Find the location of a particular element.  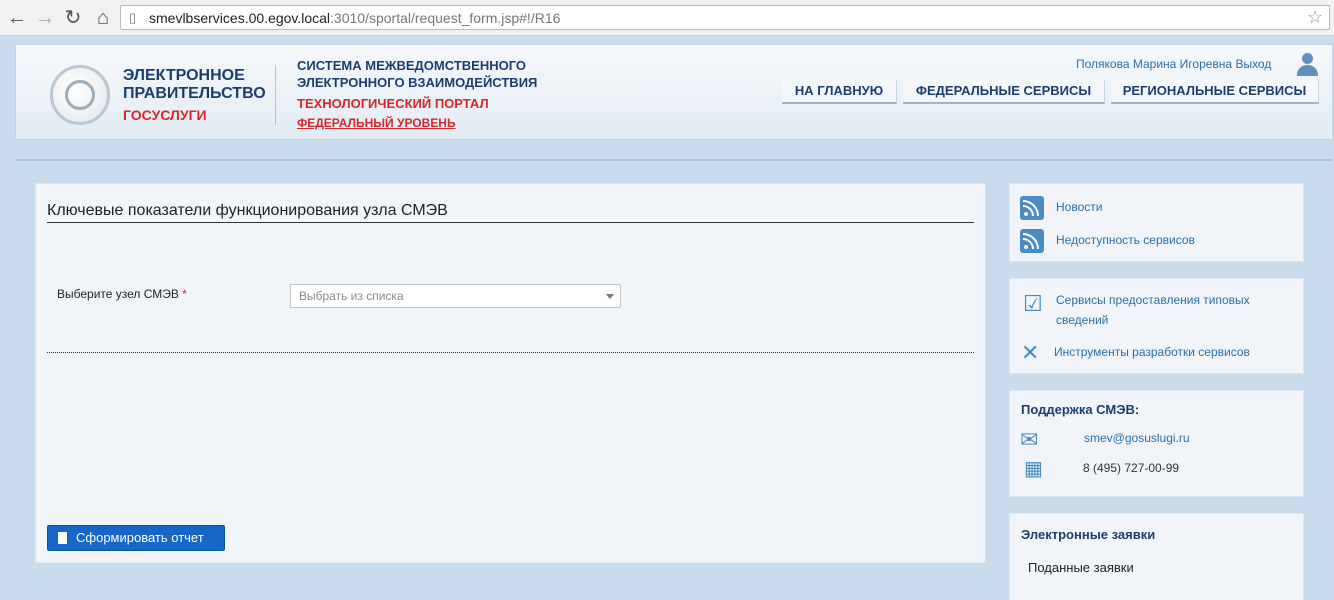

home-icon: ⌂ is located at coordinates (103, 18).